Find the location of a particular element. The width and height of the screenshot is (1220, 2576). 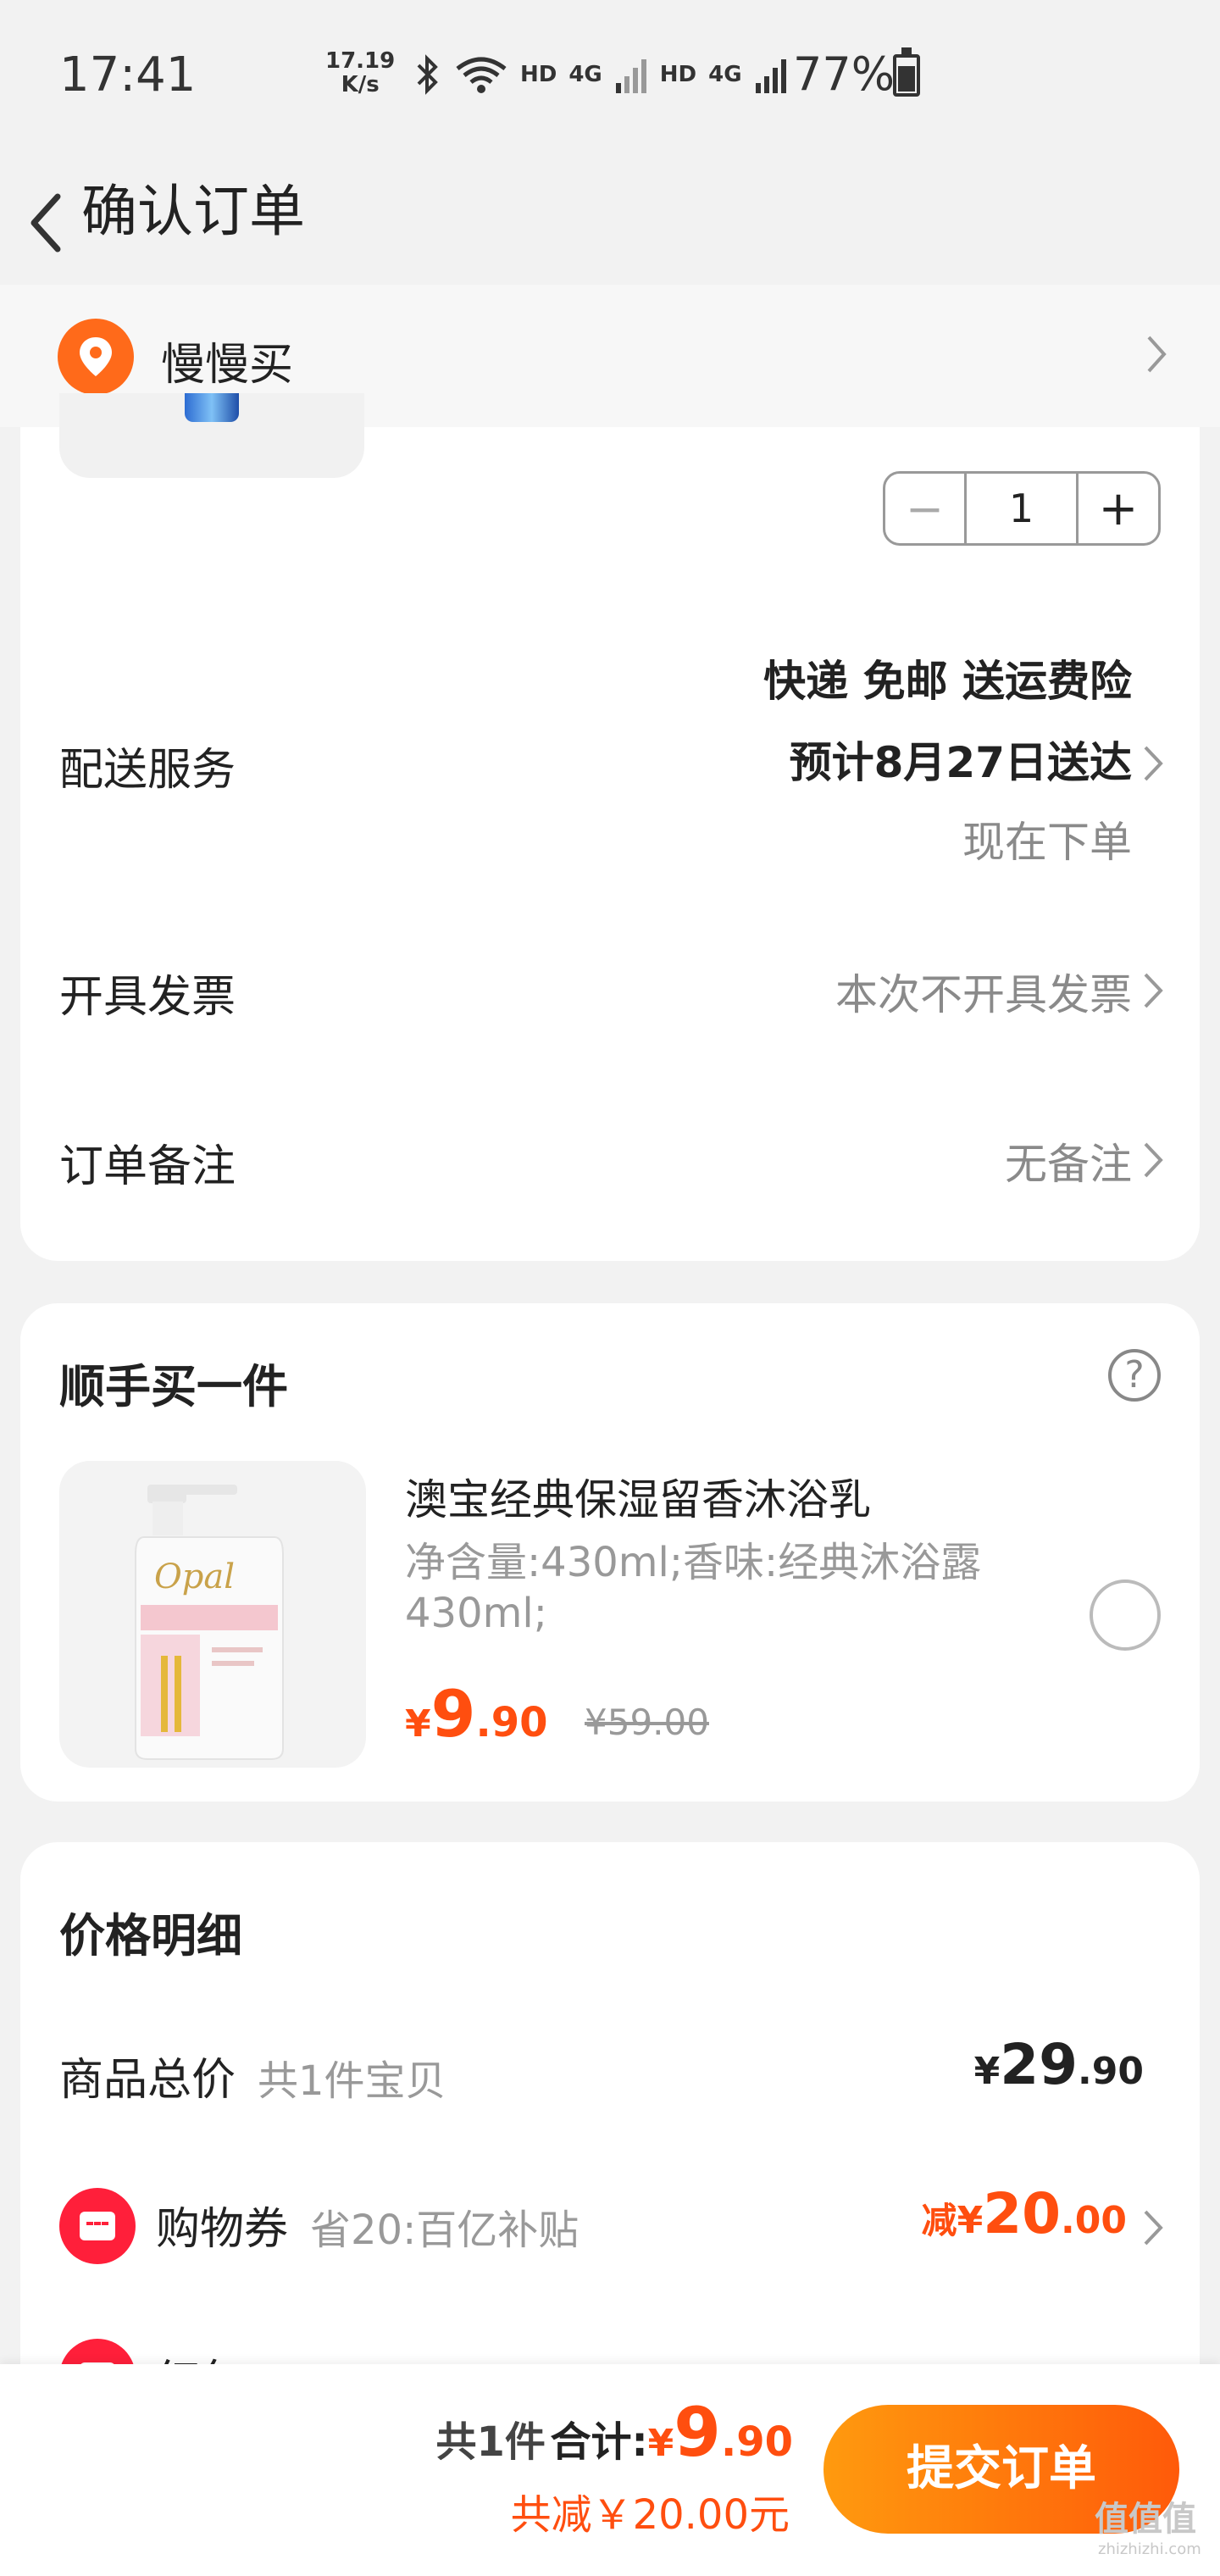

order-total: 共1件 合计:¥9.90 is located at coordinates (614, 2432).